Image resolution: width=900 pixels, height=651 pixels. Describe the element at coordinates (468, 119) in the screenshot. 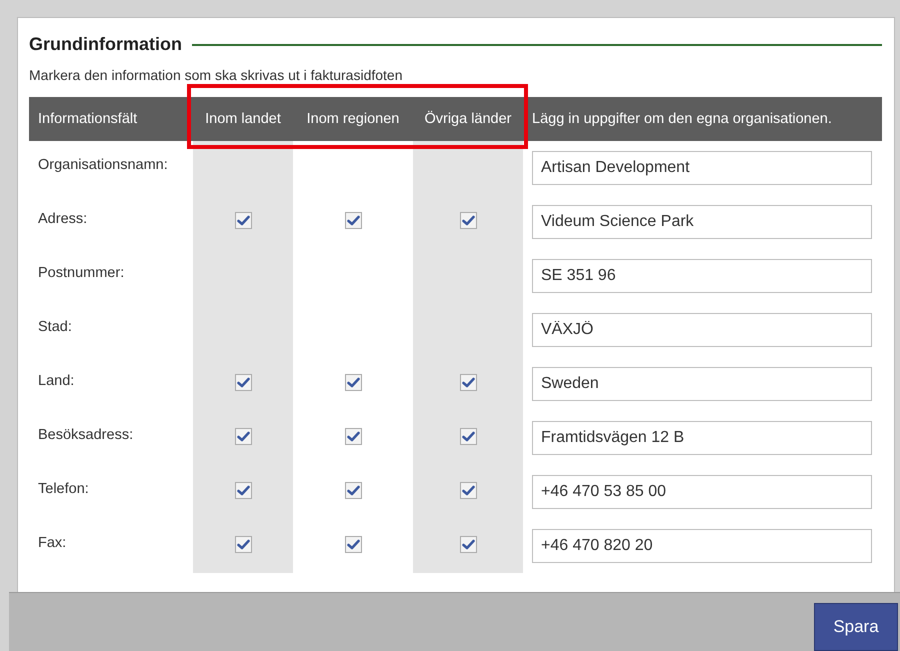

I see `column-header: Övriga länder` at that location.